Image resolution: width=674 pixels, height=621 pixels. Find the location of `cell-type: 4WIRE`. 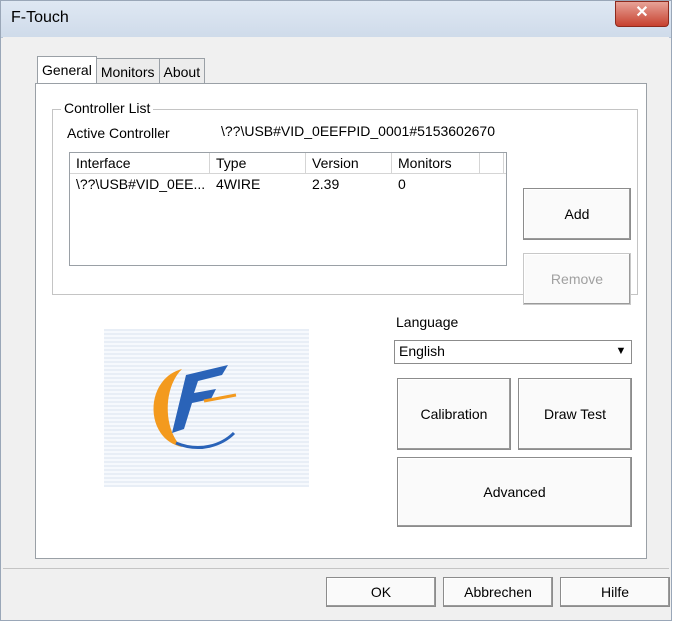

cell-type: 4WIRE is located at coordinates (238, 184).